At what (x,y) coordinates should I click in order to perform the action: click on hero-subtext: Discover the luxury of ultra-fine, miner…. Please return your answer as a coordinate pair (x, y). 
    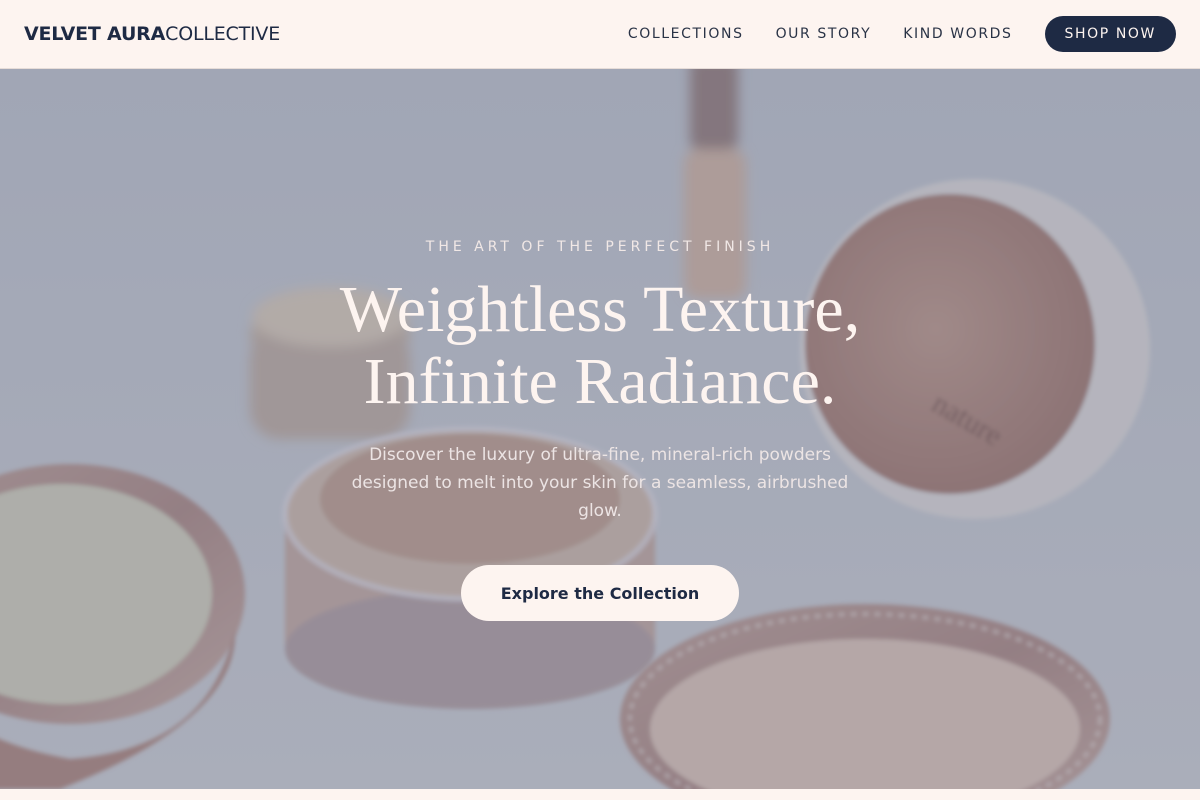
    Looking at the image, I should click on (600, 483).